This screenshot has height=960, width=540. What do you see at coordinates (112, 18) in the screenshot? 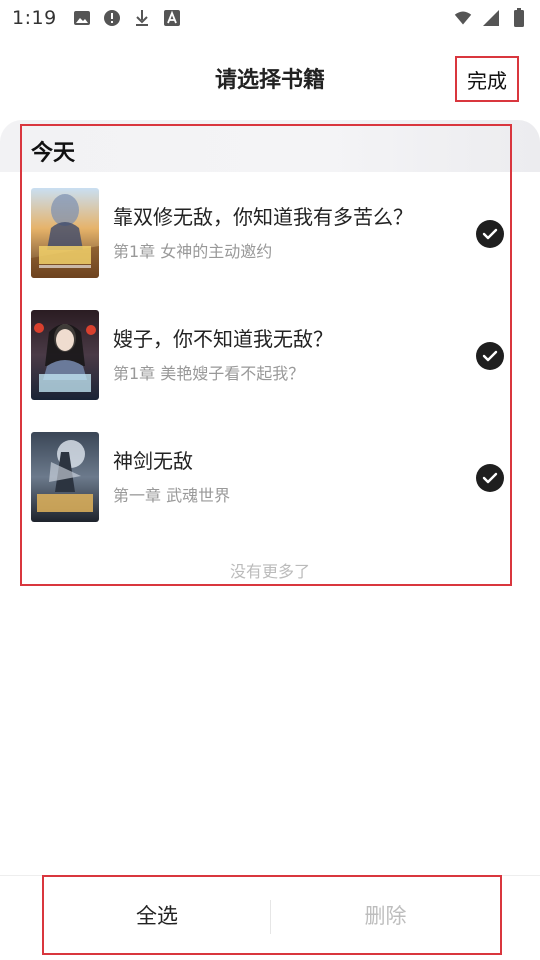
I see `alert-circle-icon` at bounding box center [112, 18].